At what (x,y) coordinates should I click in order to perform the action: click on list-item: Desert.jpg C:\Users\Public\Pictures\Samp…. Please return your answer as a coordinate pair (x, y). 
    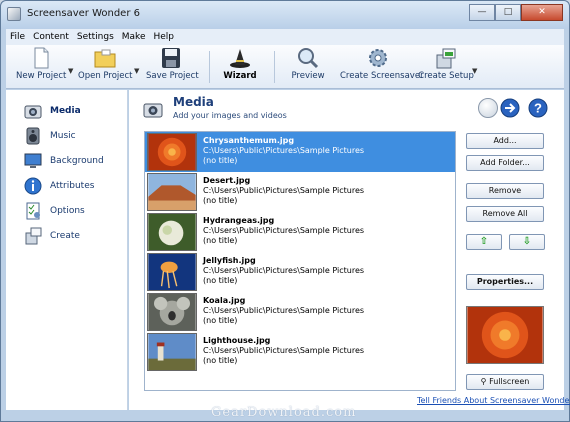
    Looking at the image, I should click on (300, 192).